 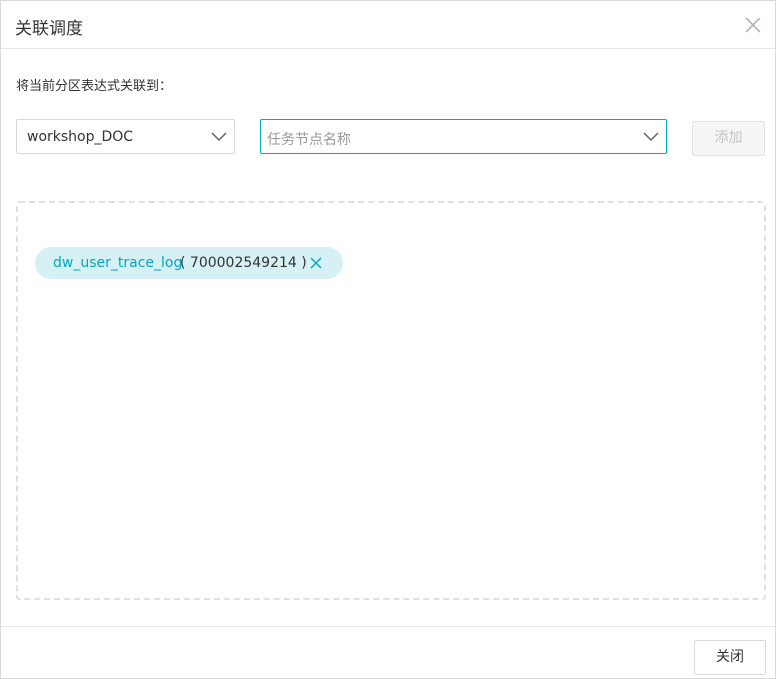 I want to click on dialog-title: 关联调度, so click(x=49, y=29).